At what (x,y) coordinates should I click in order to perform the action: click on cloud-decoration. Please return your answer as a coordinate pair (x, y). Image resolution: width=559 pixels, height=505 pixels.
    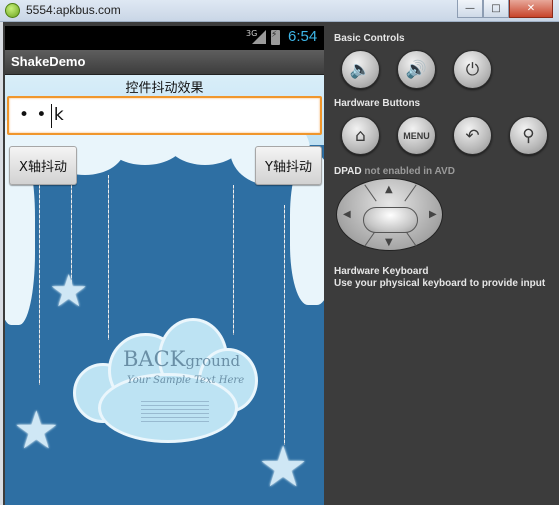
    Looking at the image, I should click on (309, 275).